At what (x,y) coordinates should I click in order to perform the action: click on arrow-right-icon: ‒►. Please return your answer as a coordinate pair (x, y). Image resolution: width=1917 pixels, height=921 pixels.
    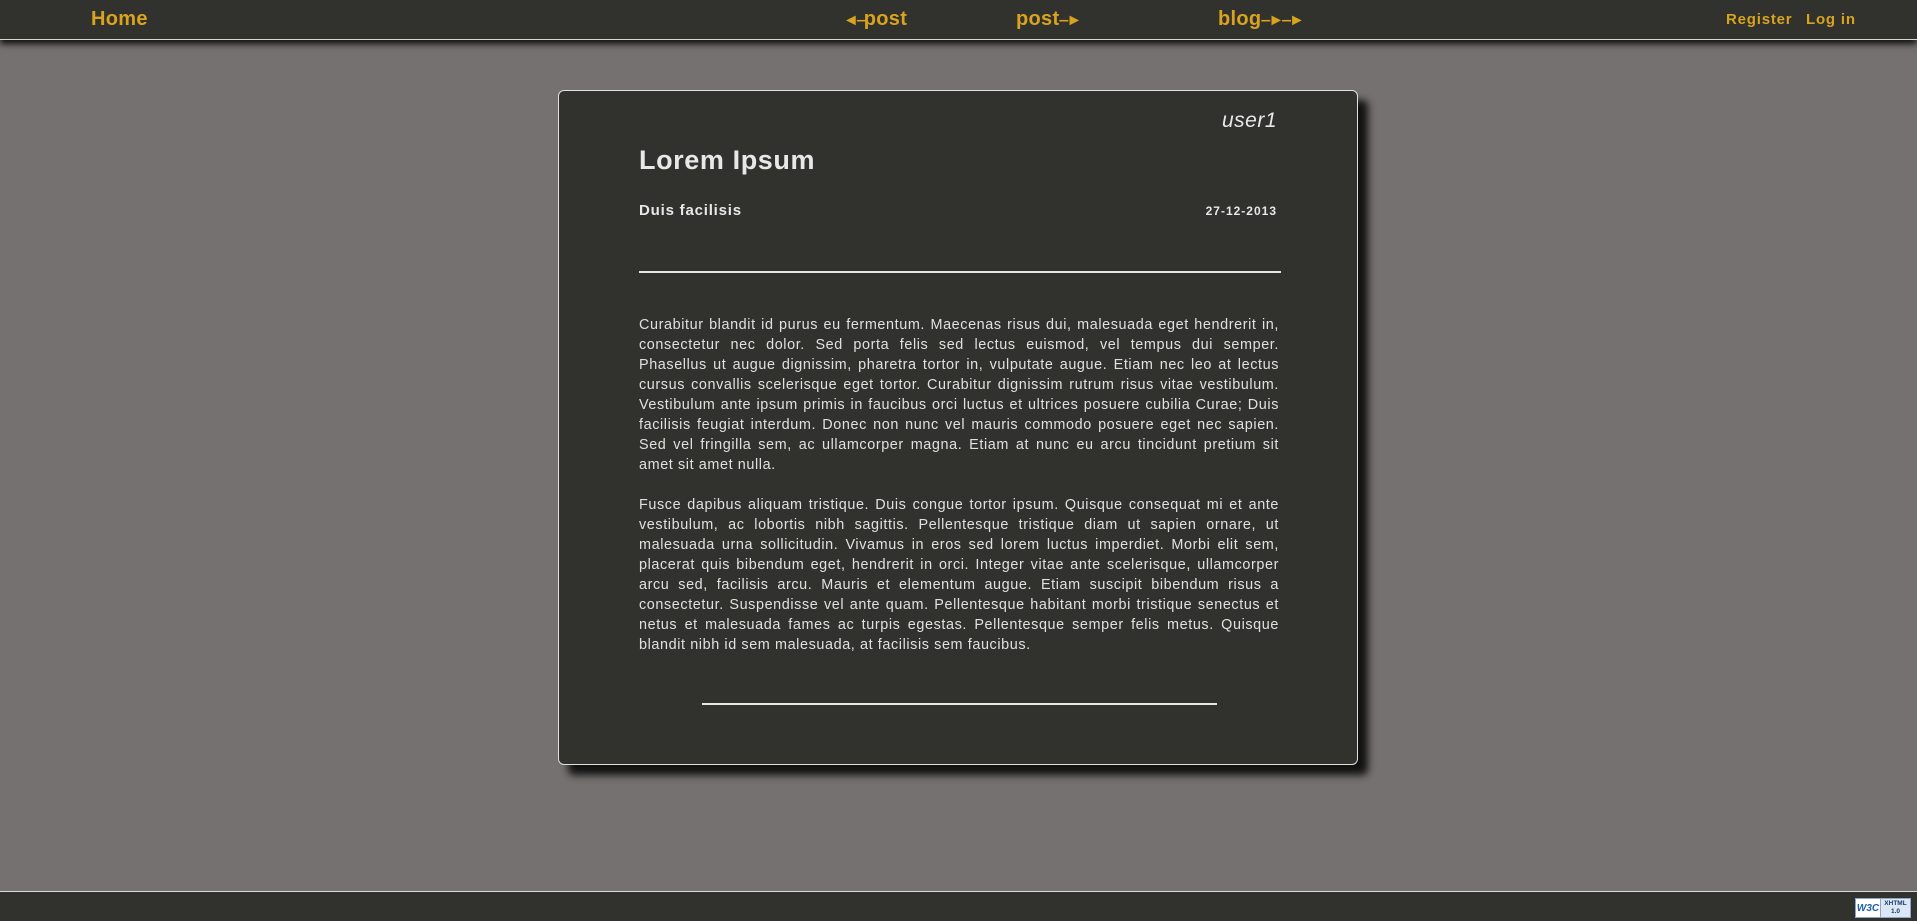
    Looking at the image, I should click on (1070, 20).